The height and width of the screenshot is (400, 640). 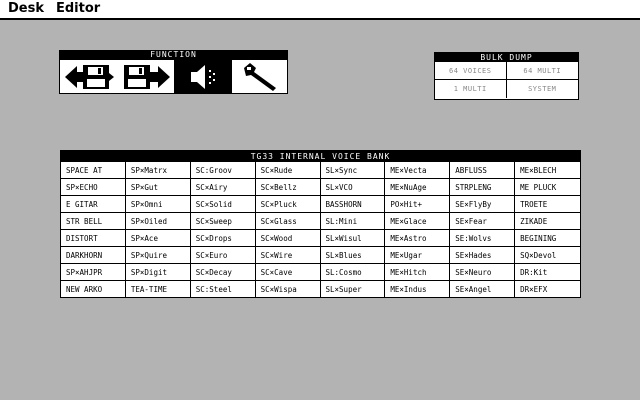 I want to click on voice-cell: SL×Wisul, so click(x=353, y=238).